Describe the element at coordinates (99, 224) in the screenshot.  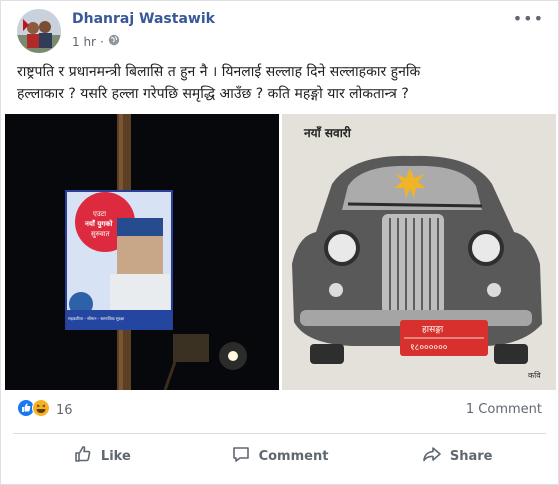
I see `banner-text-2: नयाँ युगको` at that location.